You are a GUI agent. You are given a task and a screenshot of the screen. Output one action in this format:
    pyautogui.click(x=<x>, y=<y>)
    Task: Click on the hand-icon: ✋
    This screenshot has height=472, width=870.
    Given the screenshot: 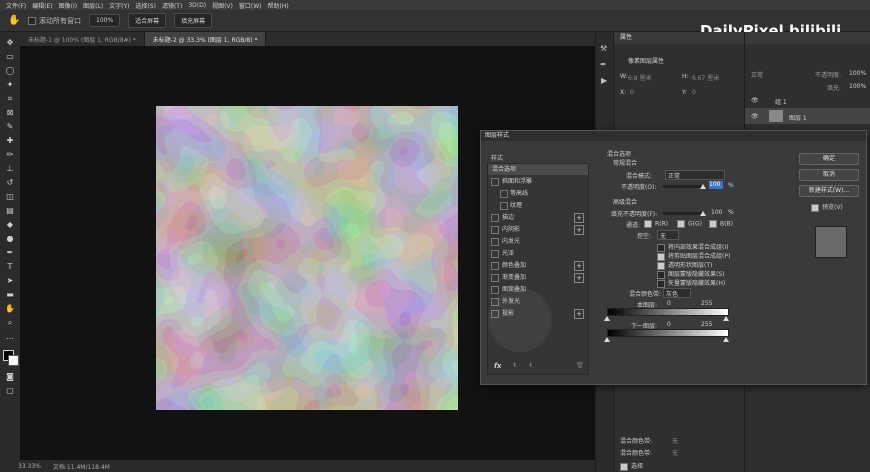 What is the action you would take?
    pyautogui.click(x=14, y=20)
    